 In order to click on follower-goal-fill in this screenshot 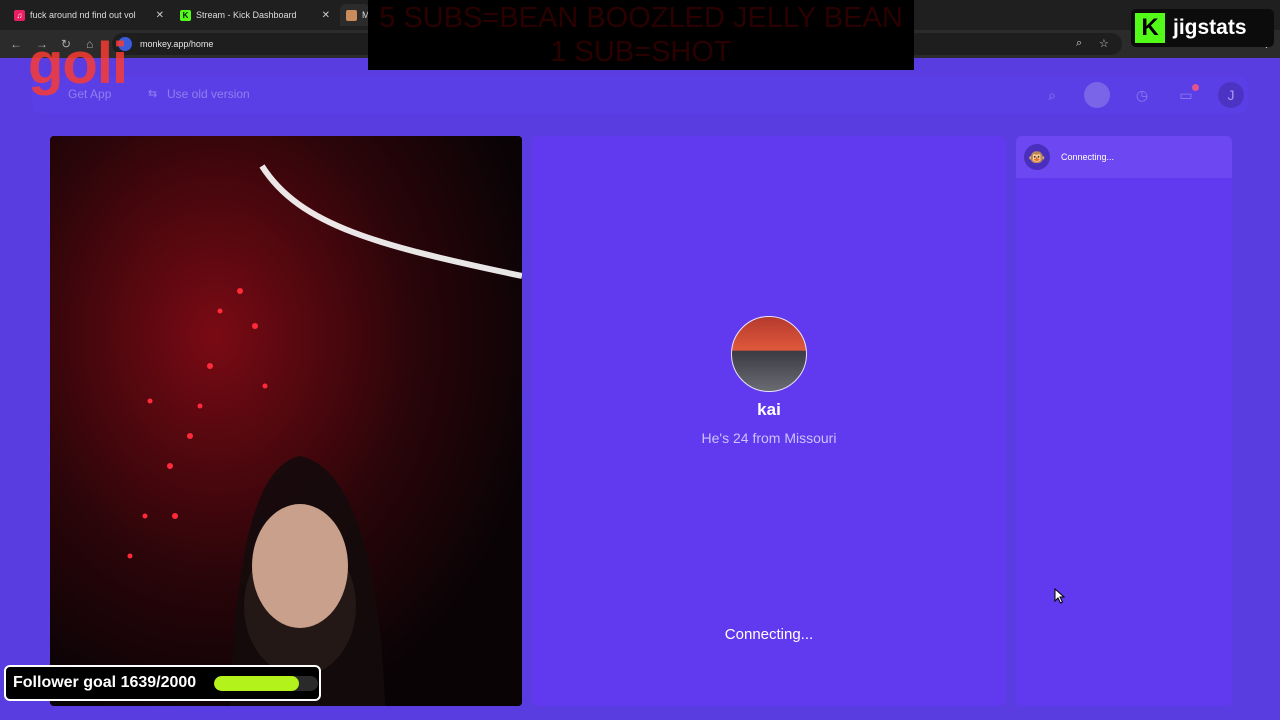, I will do `click(257, 683)`.